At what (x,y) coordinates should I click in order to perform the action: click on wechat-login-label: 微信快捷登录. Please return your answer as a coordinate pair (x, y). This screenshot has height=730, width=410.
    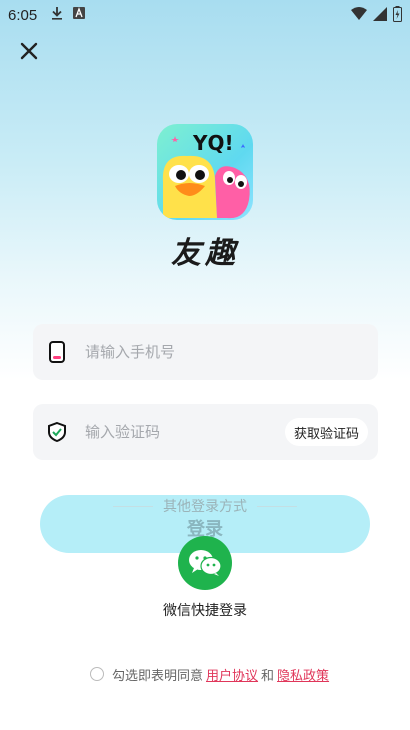
    Looking at the image, I should click on (205, 611).